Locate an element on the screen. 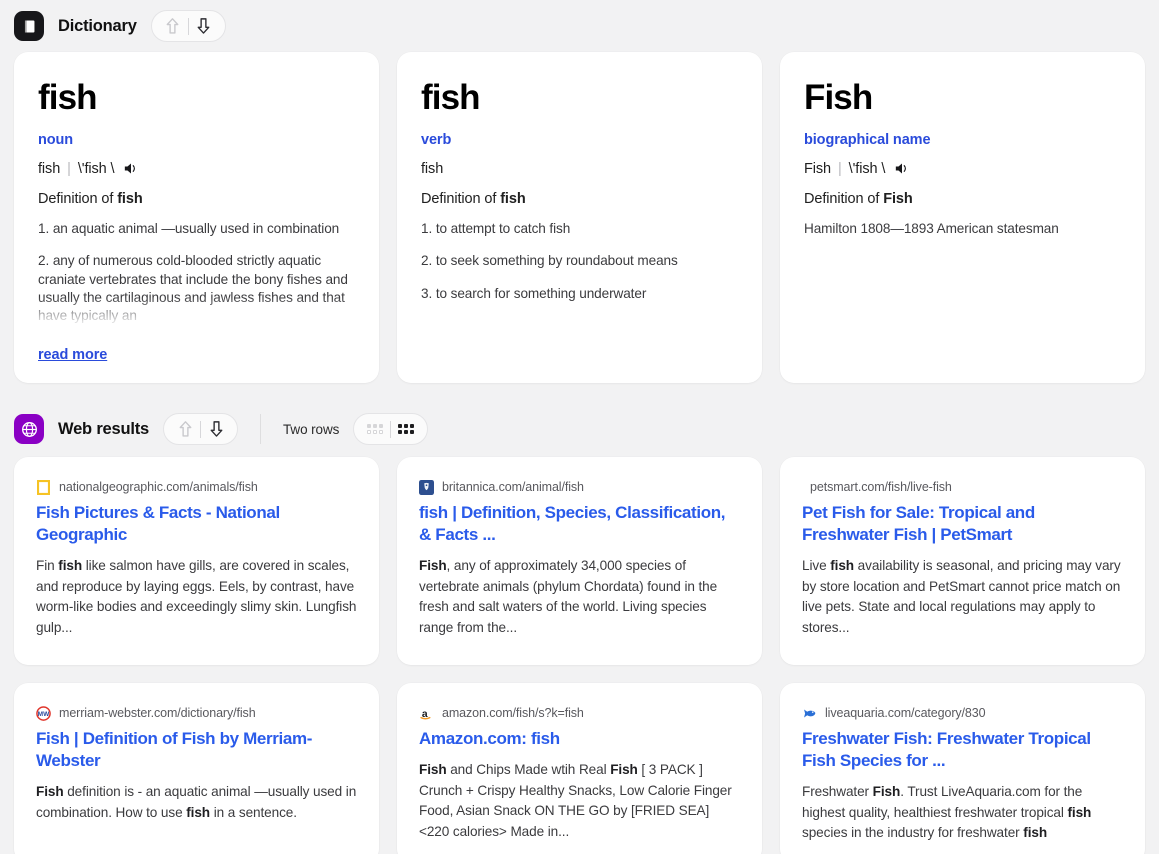 The image size is (1159, 854). layout-toggle is located at coordinates (391, 429).